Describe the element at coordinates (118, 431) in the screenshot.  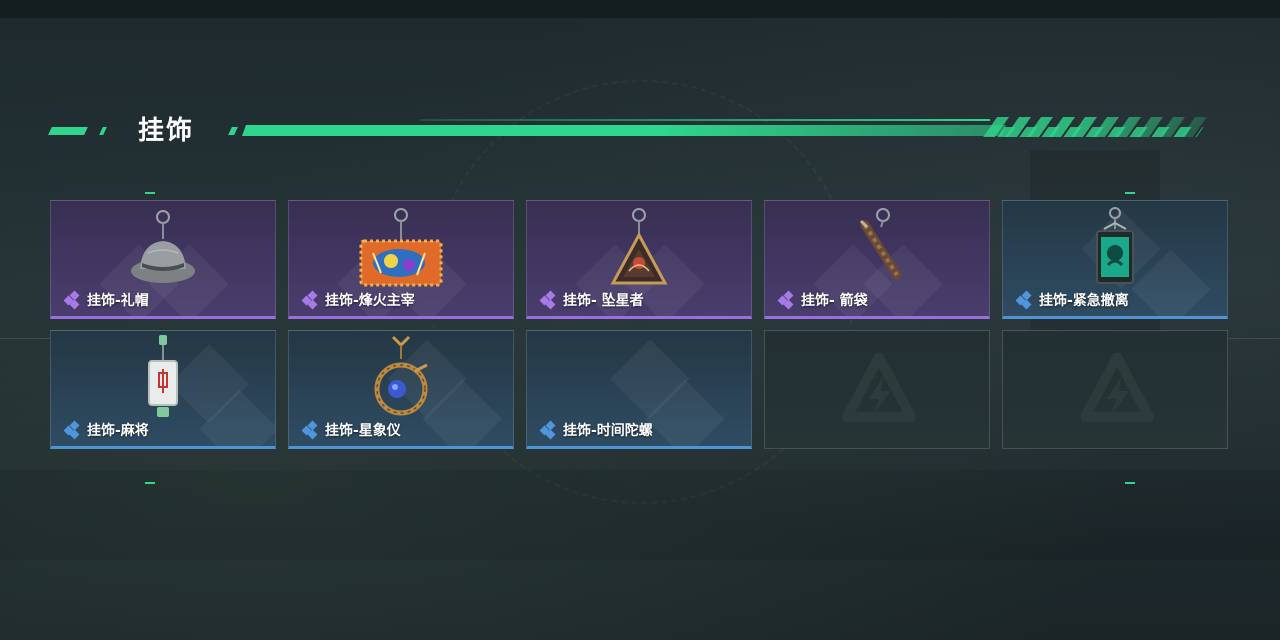
I see `charm-name: 挂饰-麻将` at that location.